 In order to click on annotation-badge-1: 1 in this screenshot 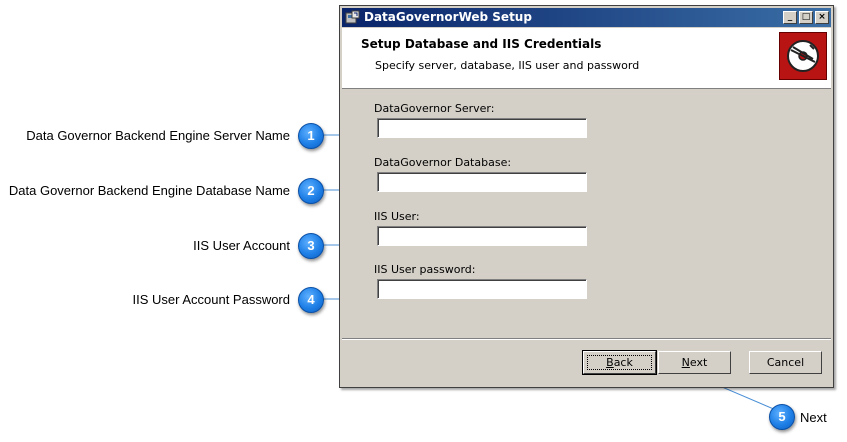, I will do `click(311, 136)`.